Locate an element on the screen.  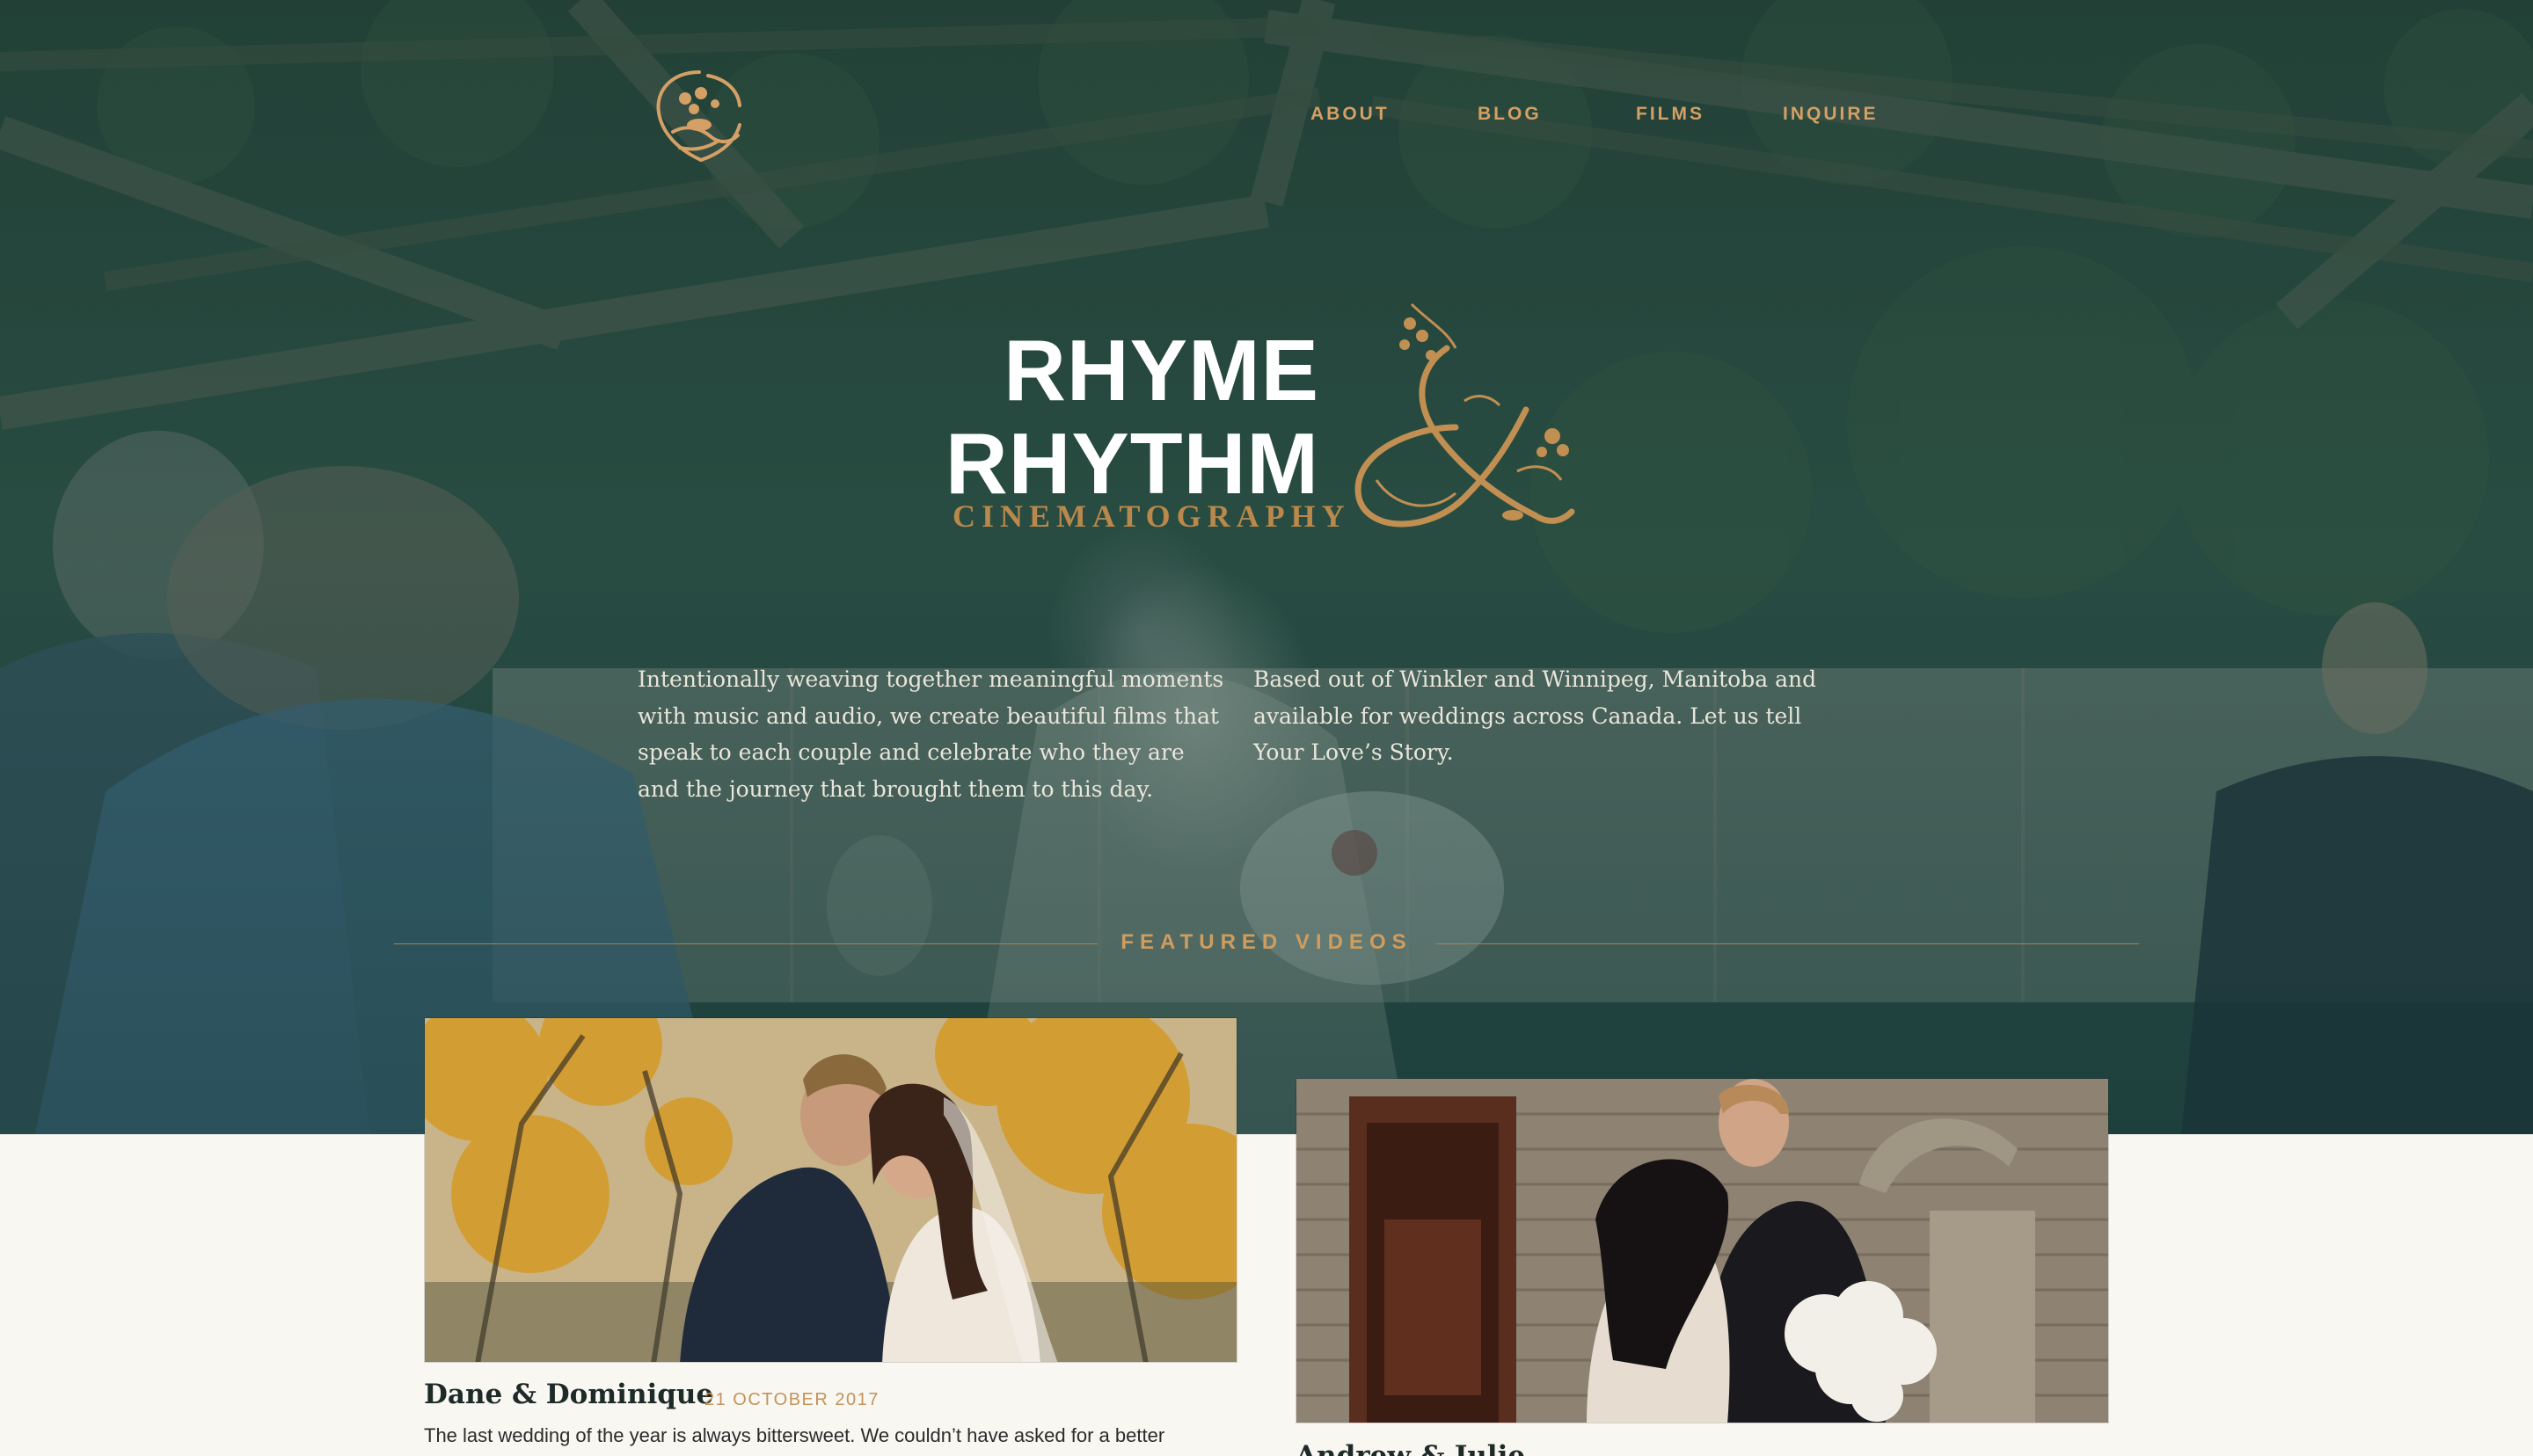
brand-line-2: RHYTHM is located at coordinates (1132, 463).